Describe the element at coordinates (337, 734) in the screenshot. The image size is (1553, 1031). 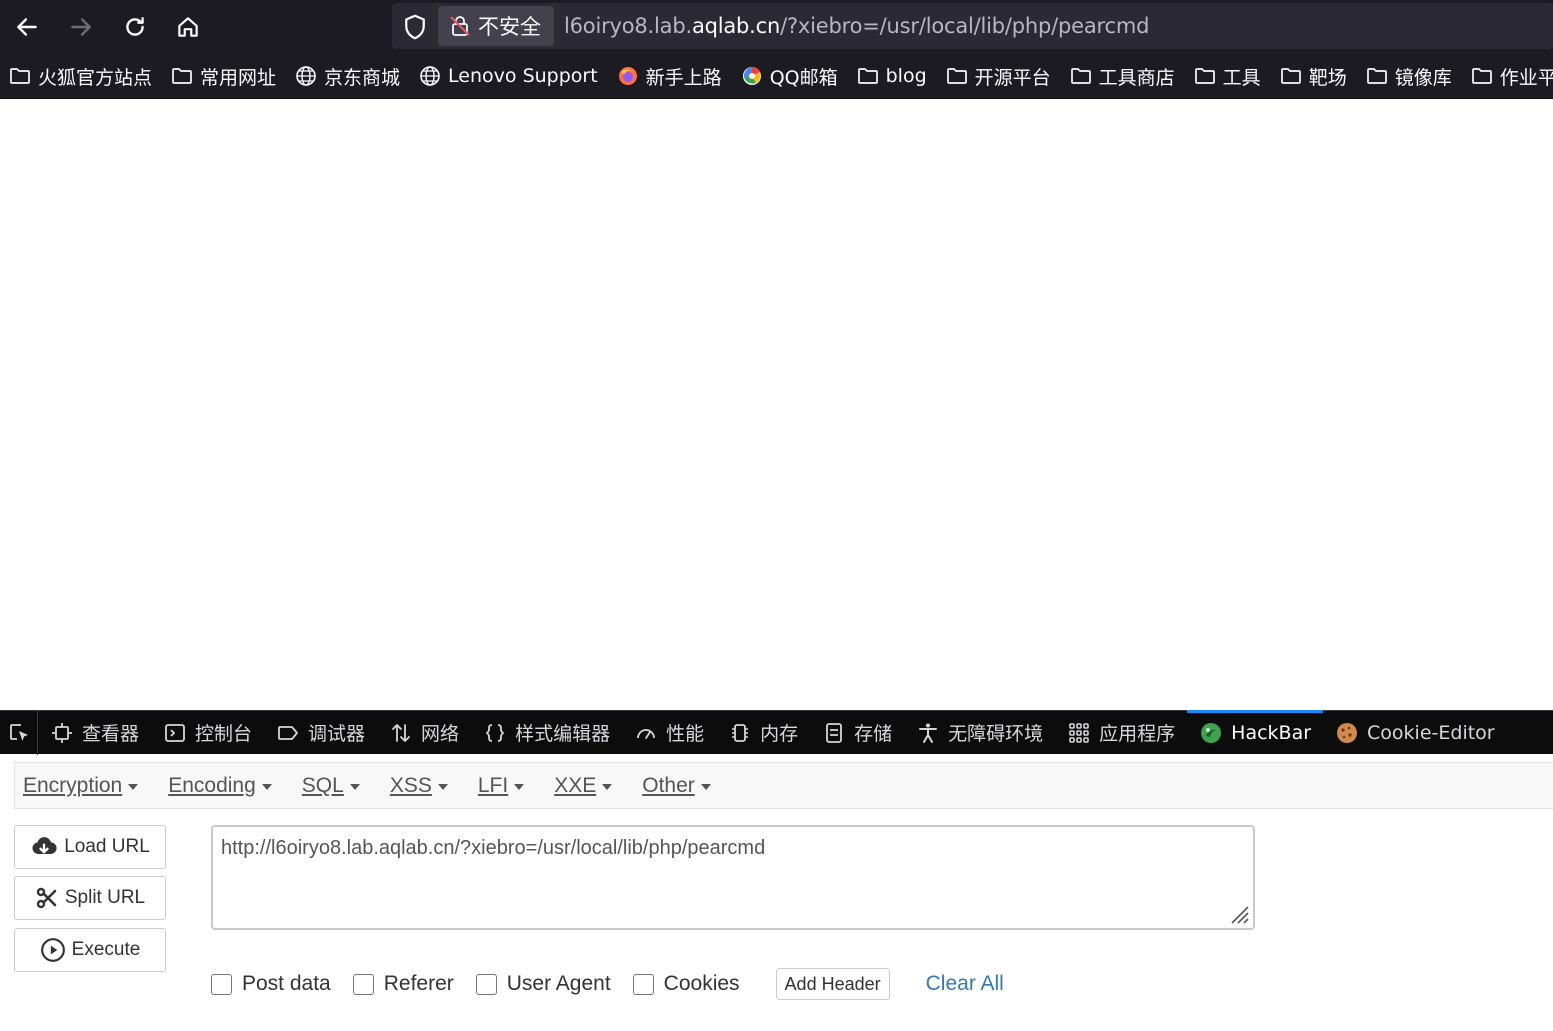
I see `devtools-tab-label: 调试器` at that location.